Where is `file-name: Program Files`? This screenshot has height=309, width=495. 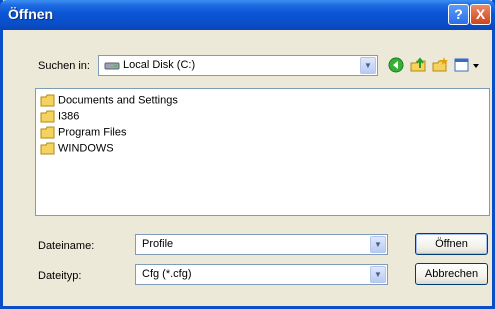
file-name: Program Files is located at coordinates (92, 132).